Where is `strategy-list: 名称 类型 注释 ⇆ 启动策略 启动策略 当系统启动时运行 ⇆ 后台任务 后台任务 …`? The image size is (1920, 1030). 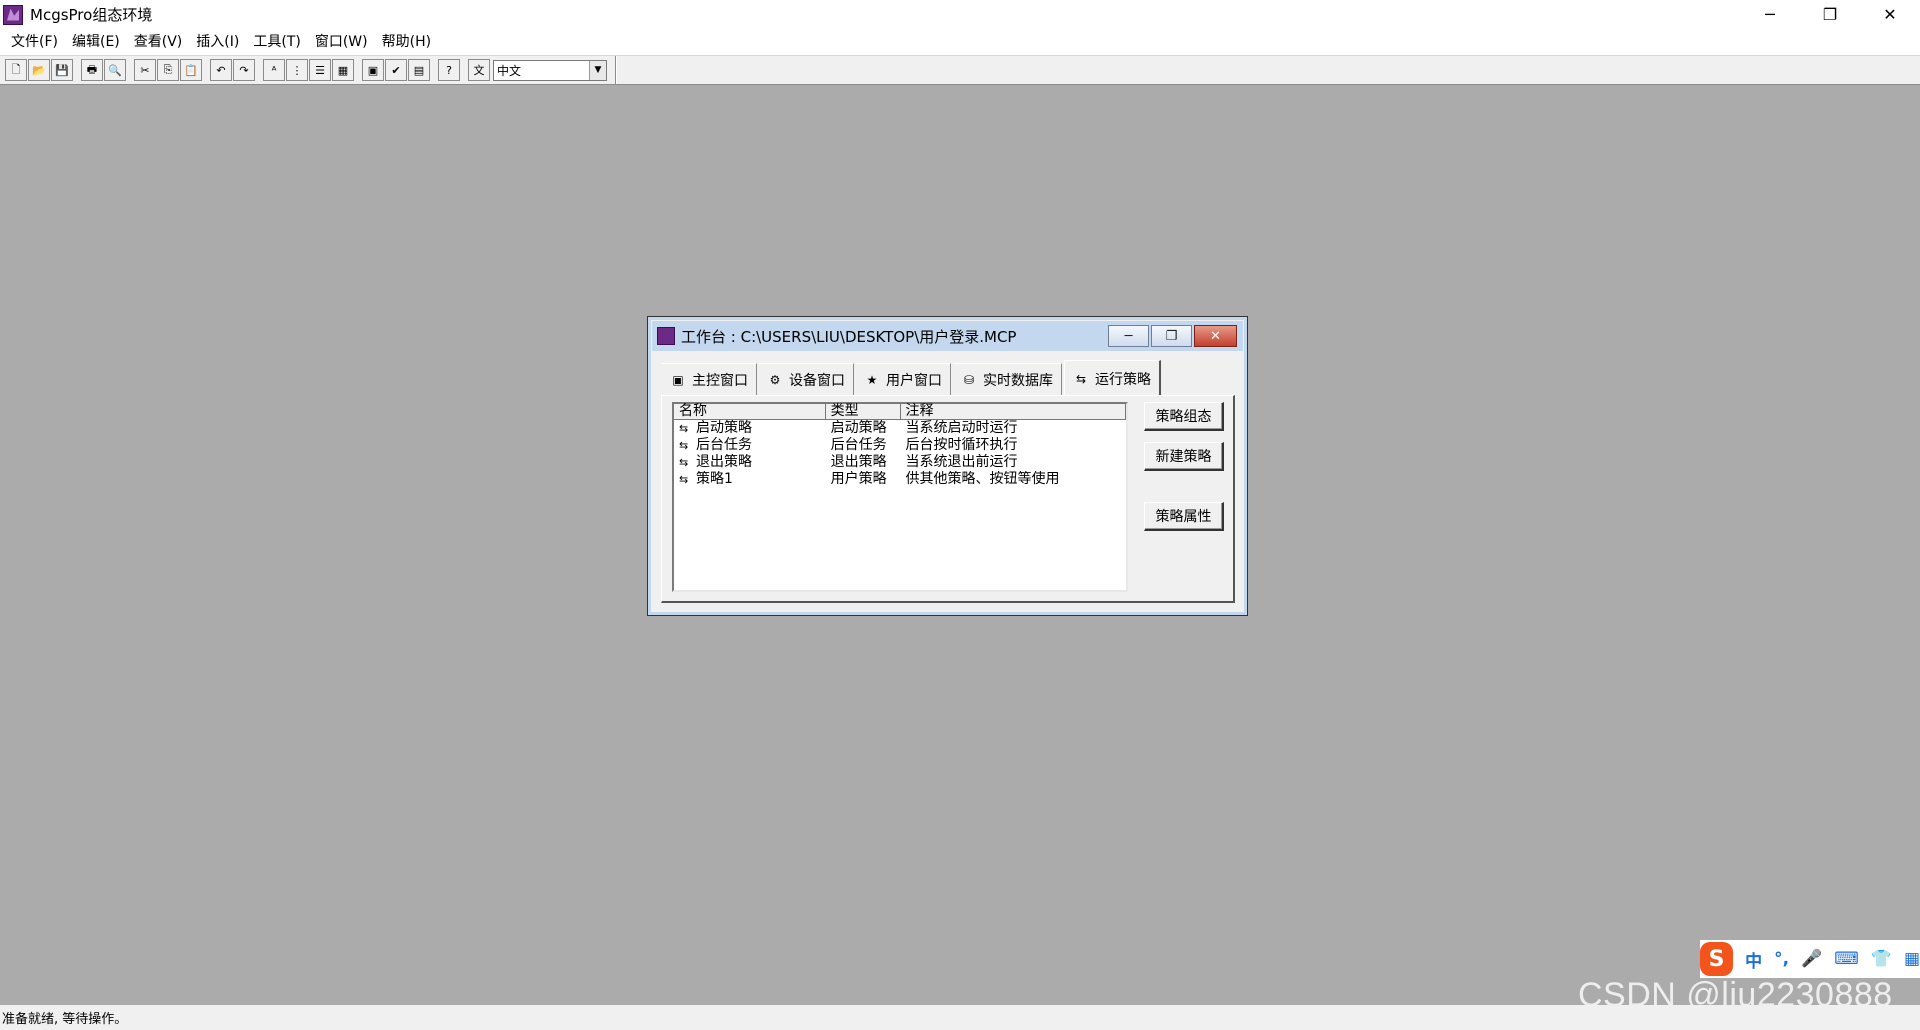 strategy-list: 名称 类型 注释 ⇆ 启动策略 启动策略 当系统启动时运行 ⇆ 后台任务 后台任务 … is located at coordinates (900, 497).